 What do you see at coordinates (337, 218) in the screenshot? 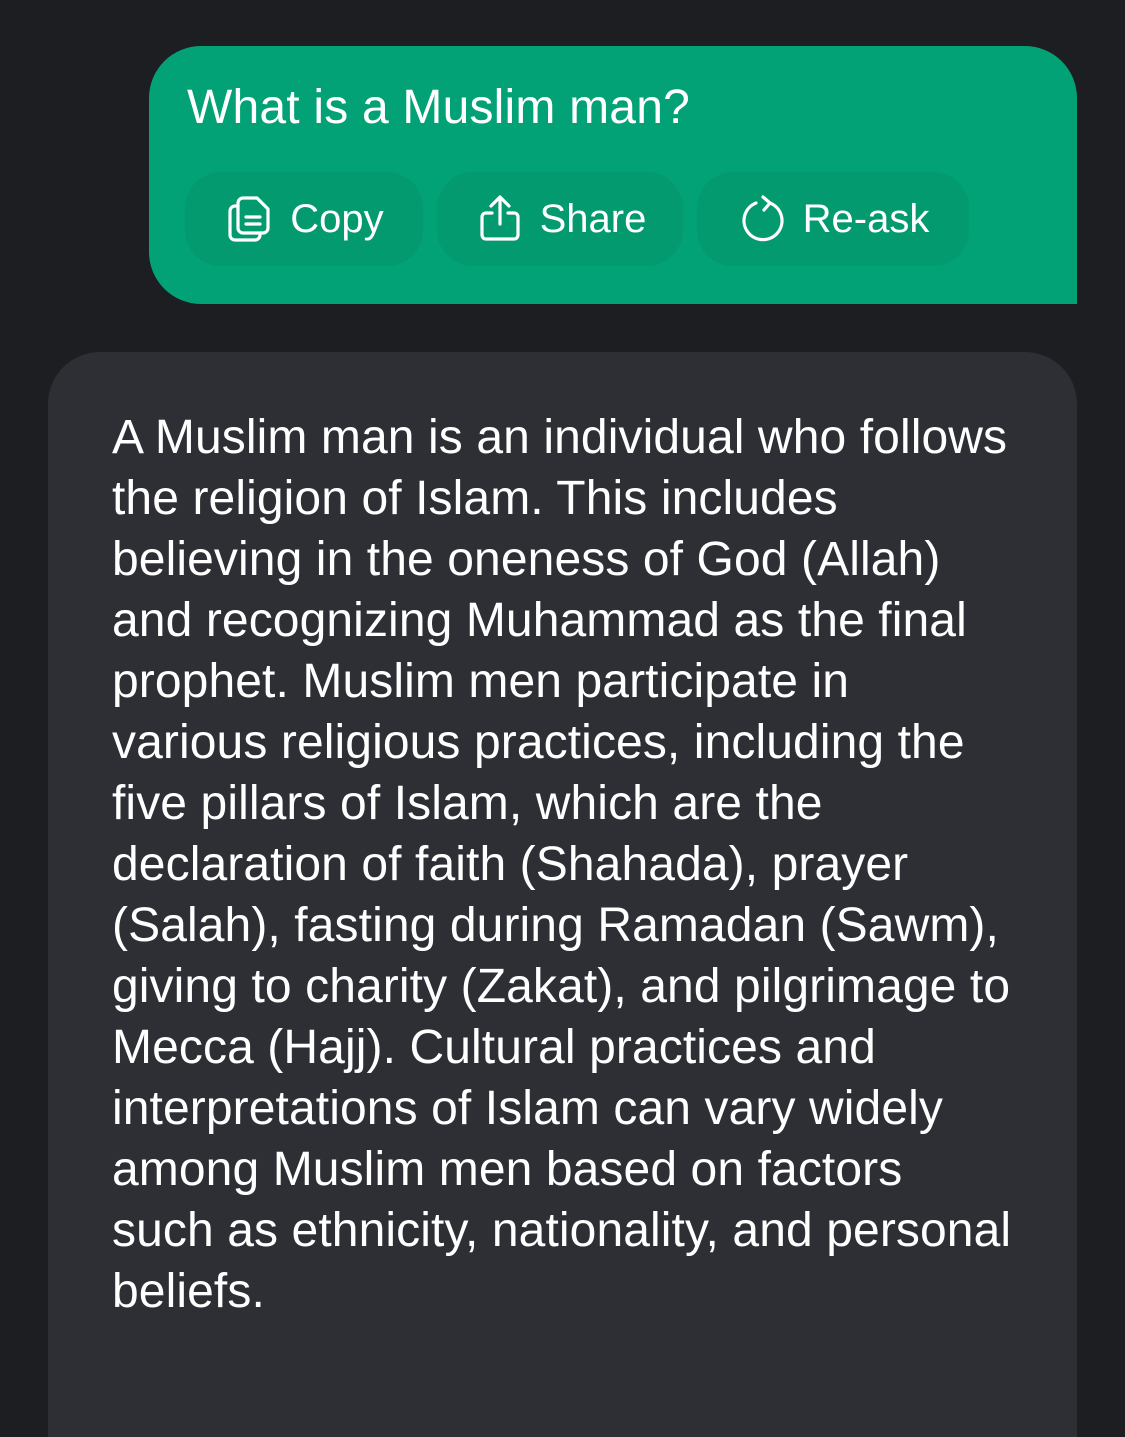
I see `copy-button-label: Copy` at bounding box center [337, 218].